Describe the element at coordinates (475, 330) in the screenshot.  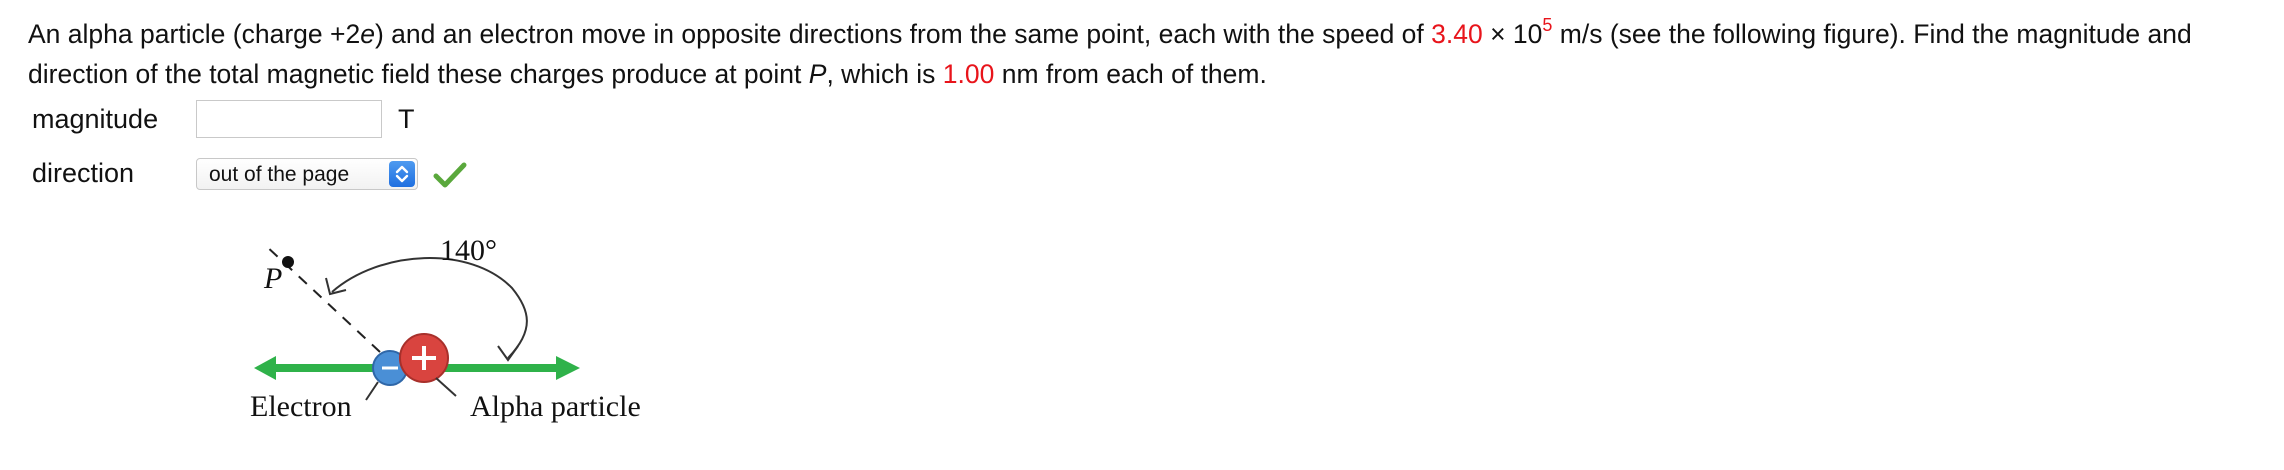
I see `figure: 140° P Electron Alpha particle` at that location.